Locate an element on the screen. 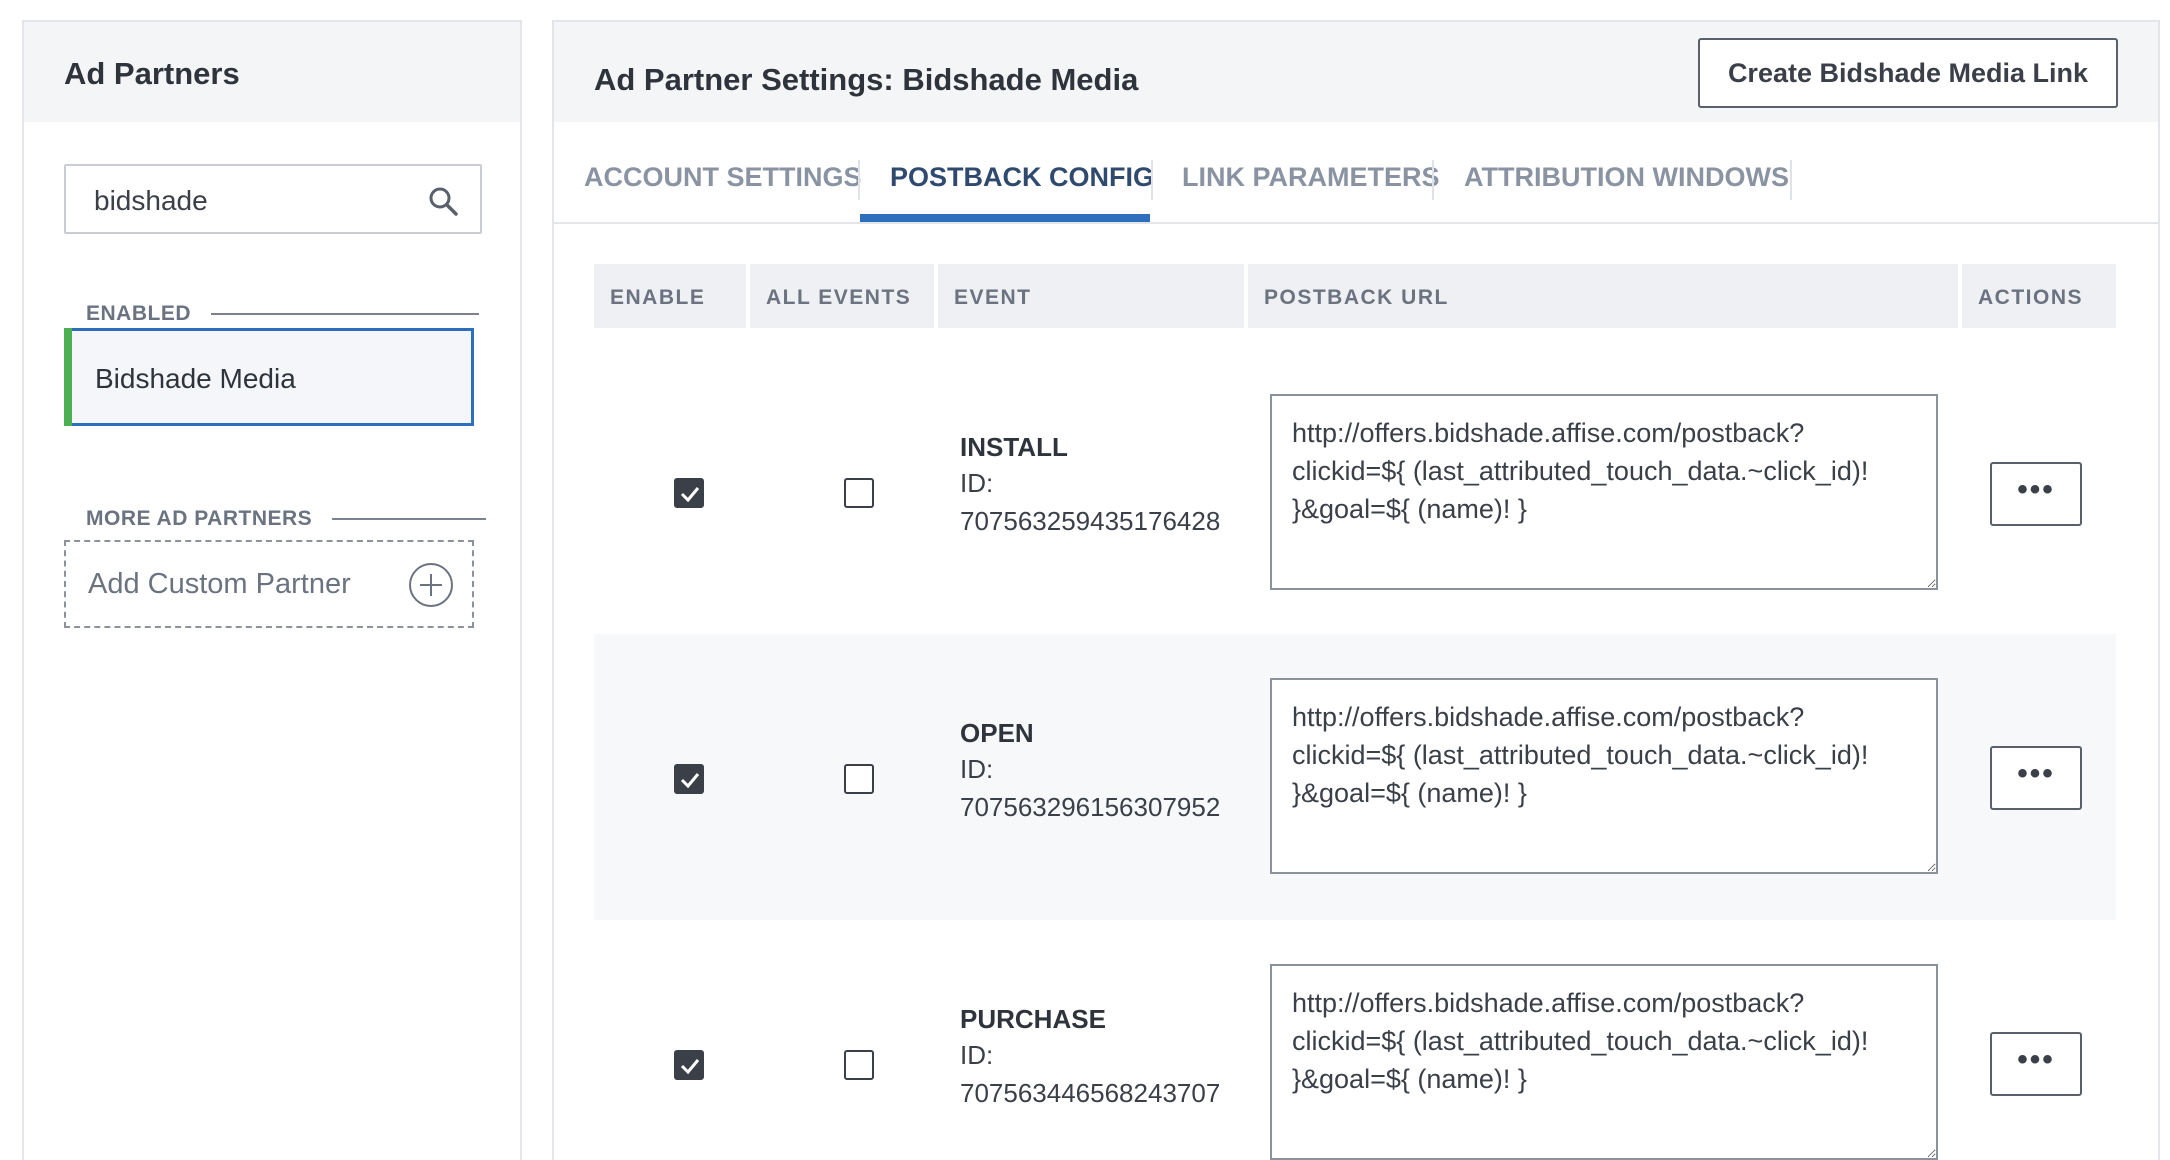 Image resolution: width=2170 pixels, height=1160 pixels. partner-search-box is located at coordinates (273, 199).